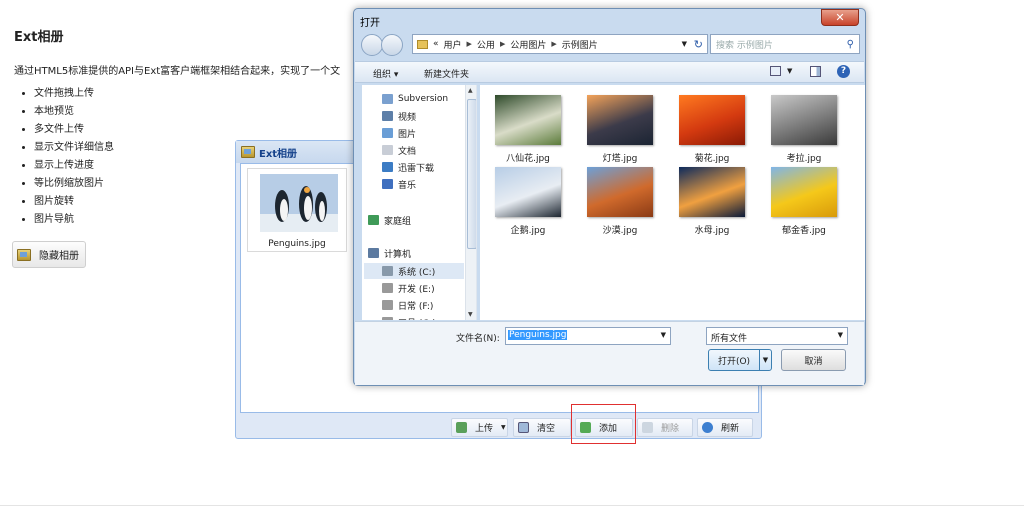 The width and height of the screenshot is (1024, 511). I want to click on dialog-title: 打开, so click(370, 23).